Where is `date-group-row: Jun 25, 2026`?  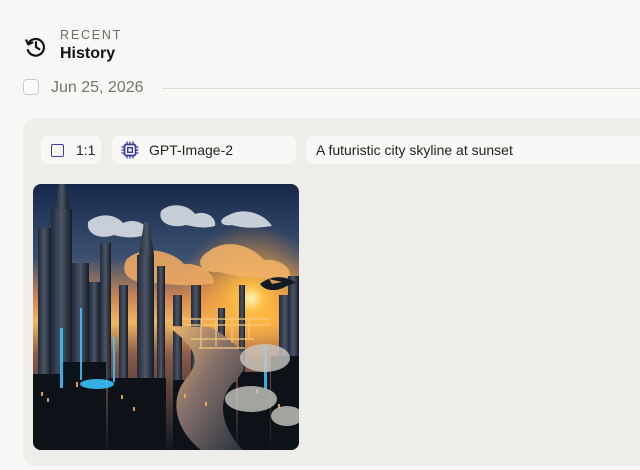
date-group-row: Jun 25, 2026 is located at coordinates (331, 88).